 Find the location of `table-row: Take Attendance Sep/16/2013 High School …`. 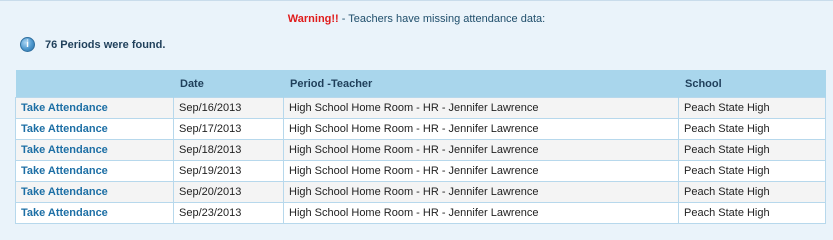

table-row: Take Attendance Sep/16/2013 High School … is located at coordinates (420, 108).